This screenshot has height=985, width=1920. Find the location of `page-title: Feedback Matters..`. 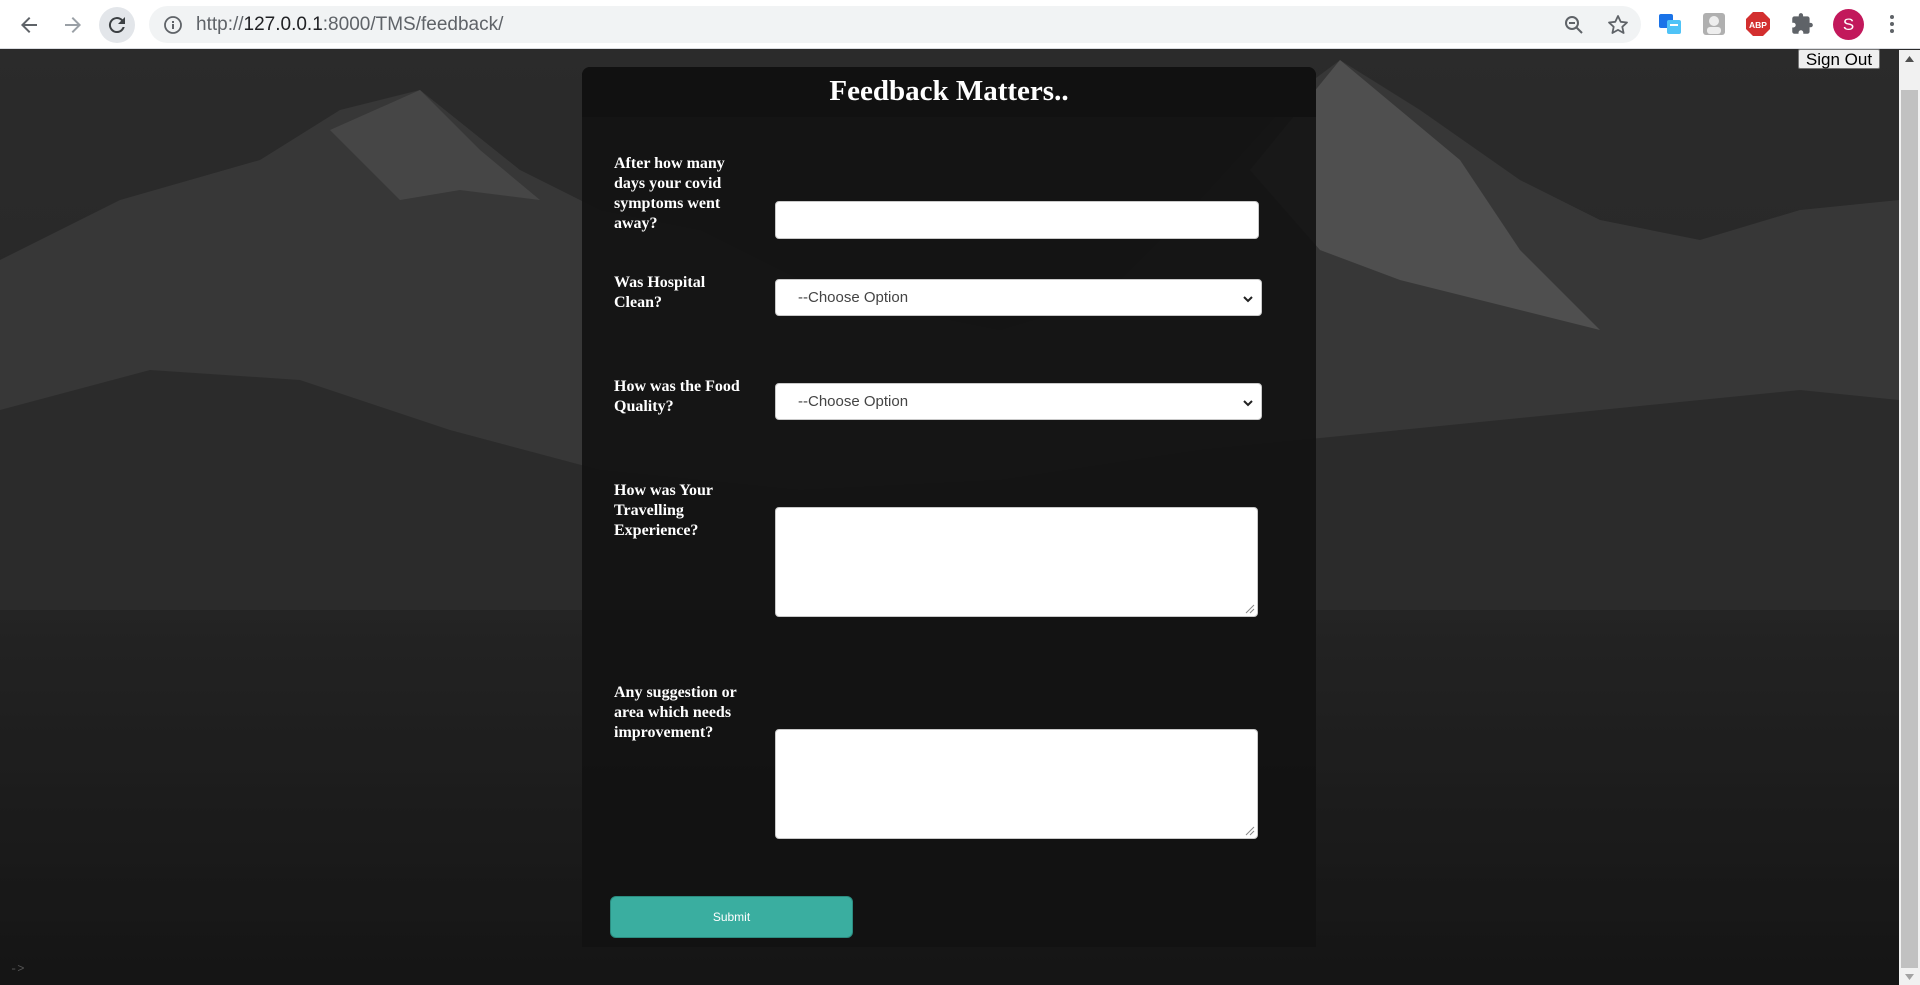

page-title: Feedback Matters.. is located at coordinates (949, 91).